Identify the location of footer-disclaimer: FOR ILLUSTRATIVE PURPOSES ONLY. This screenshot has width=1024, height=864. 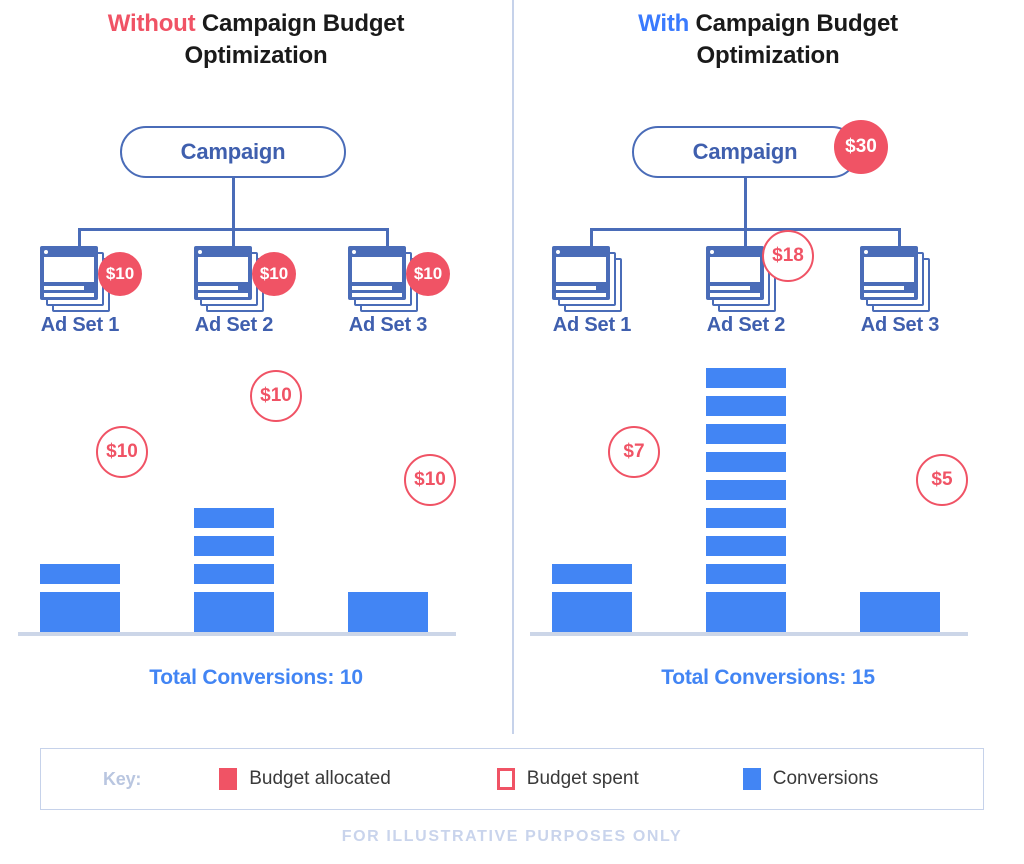
(512, 836).